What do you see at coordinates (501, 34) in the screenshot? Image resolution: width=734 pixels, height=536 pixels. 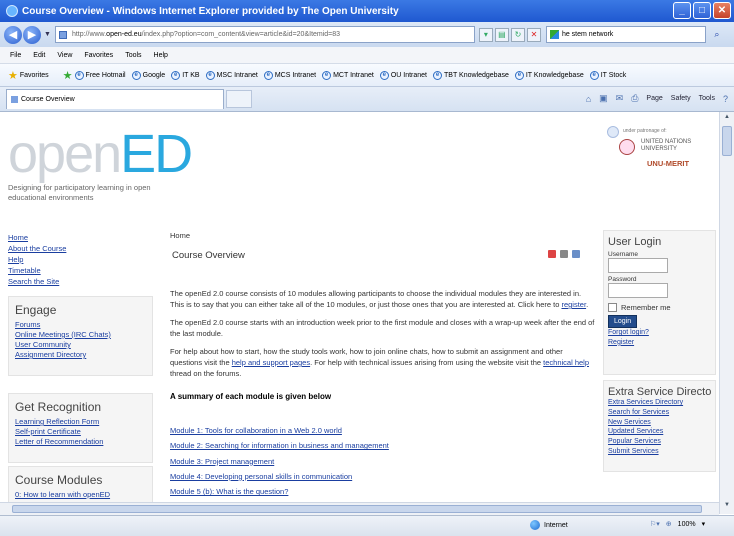 I see `compatibility-icon: ▤` at bounding box center [501, 34].